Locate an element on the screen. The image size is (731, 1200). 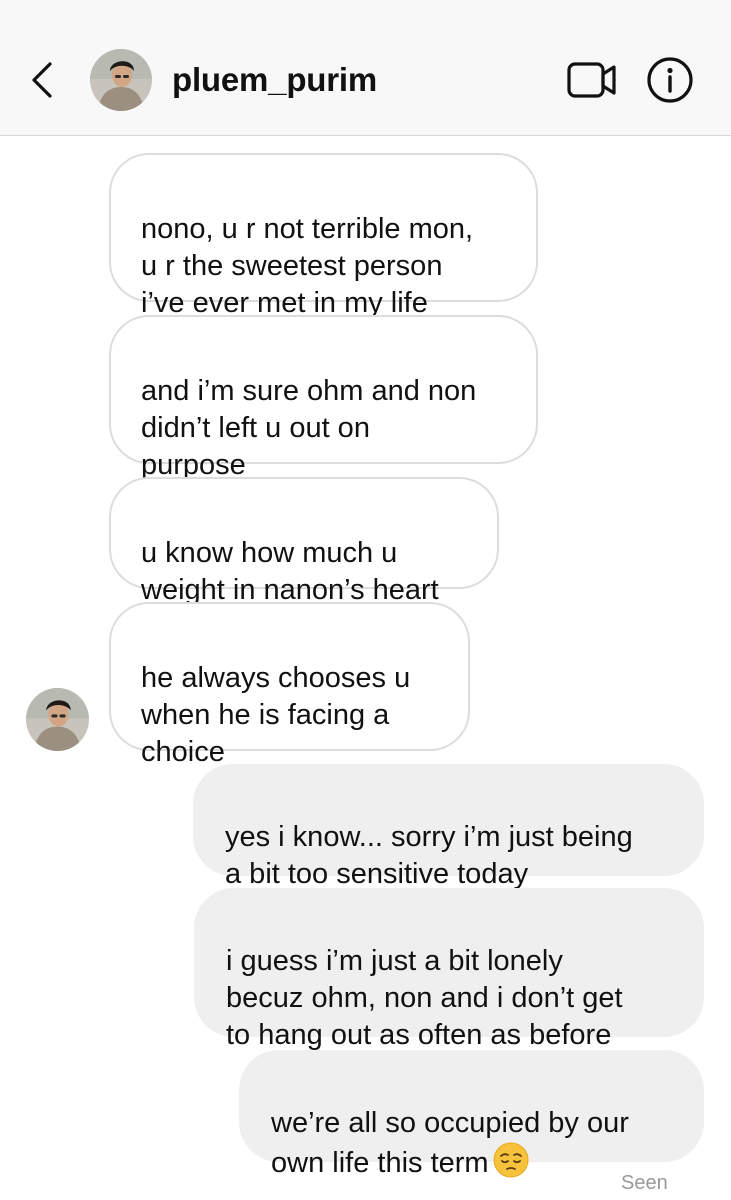
chat-username: pluem_purim is located at coordinates (274, 80).